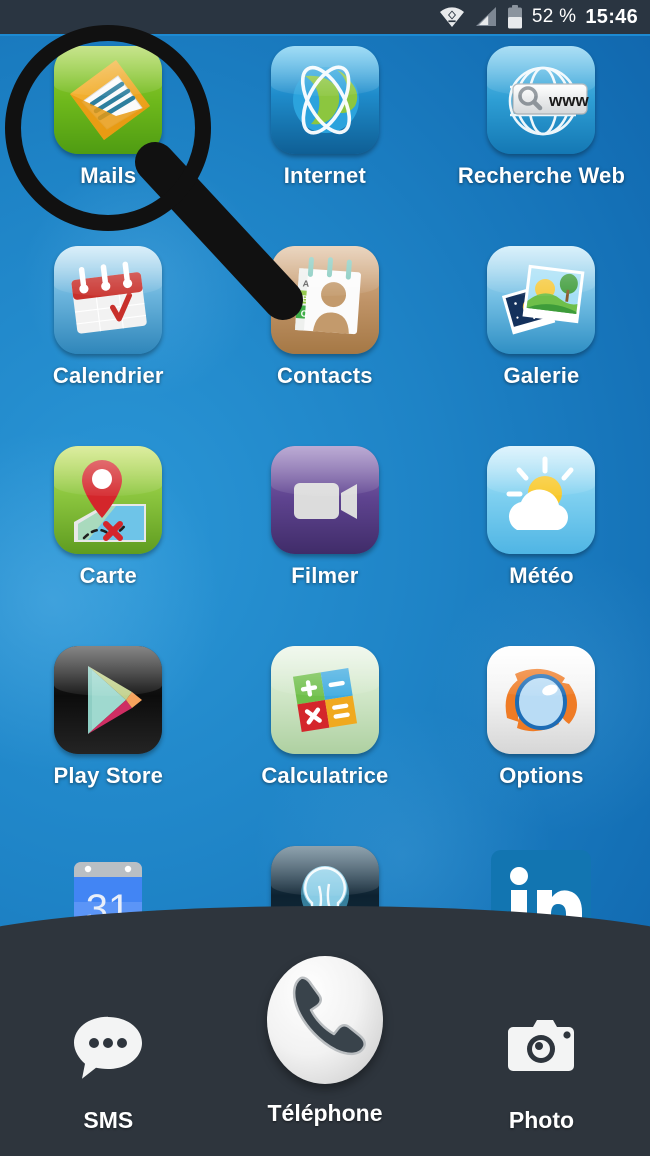 The height and width of the screenshot is (1156, 650). Describe the element at coordinates (451, 17) in the screenshot. I see `wifi-icon` at that location.